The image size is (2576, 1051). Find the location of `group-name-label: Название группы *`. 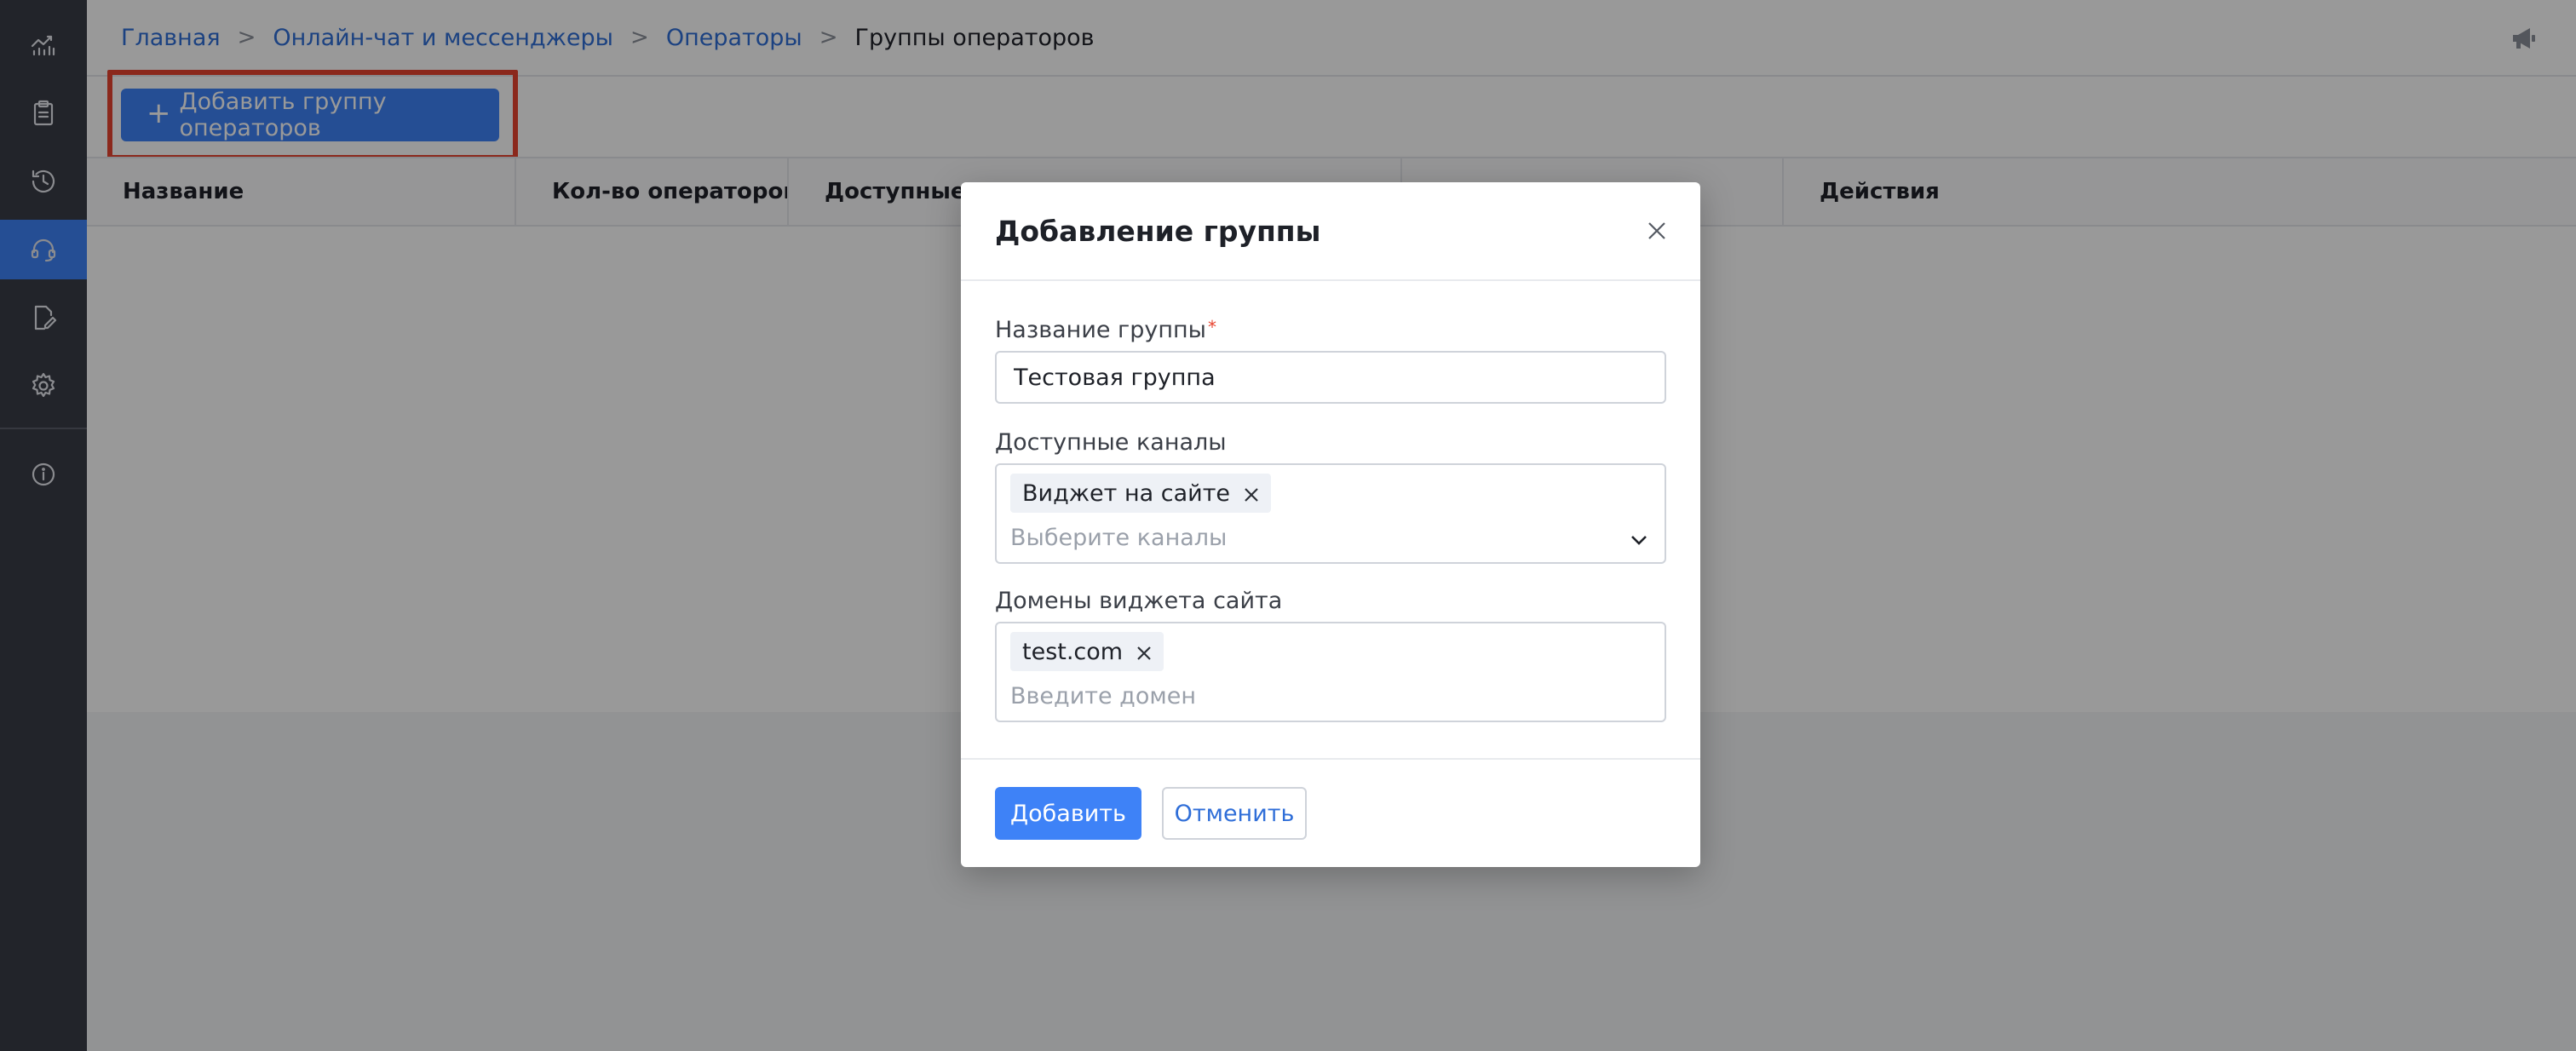

group-name-label: Название группы * is located at coordinates (1105, 330).